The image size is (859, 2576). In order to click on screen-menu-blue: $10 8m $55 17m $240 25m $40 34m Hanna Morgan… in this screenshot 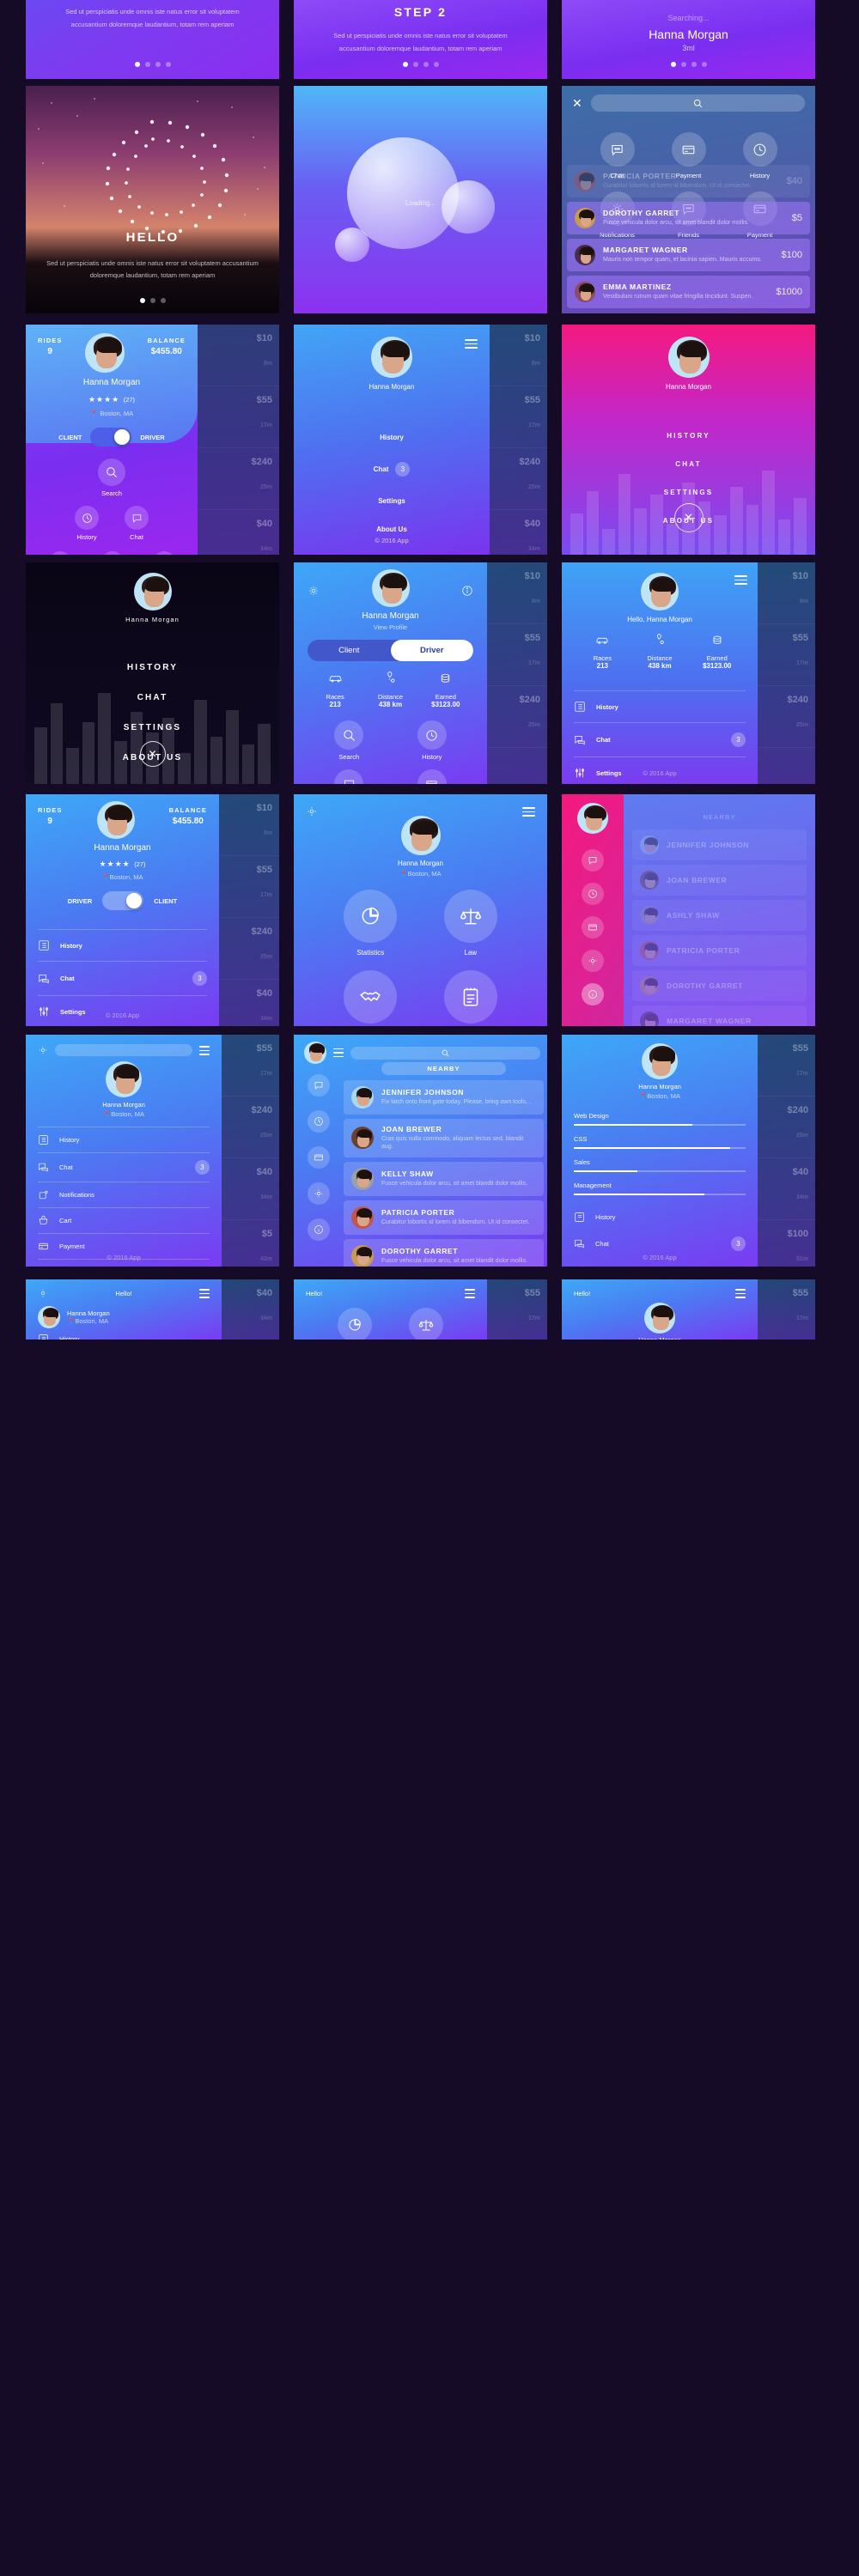, I will do `click(421, 440)`.